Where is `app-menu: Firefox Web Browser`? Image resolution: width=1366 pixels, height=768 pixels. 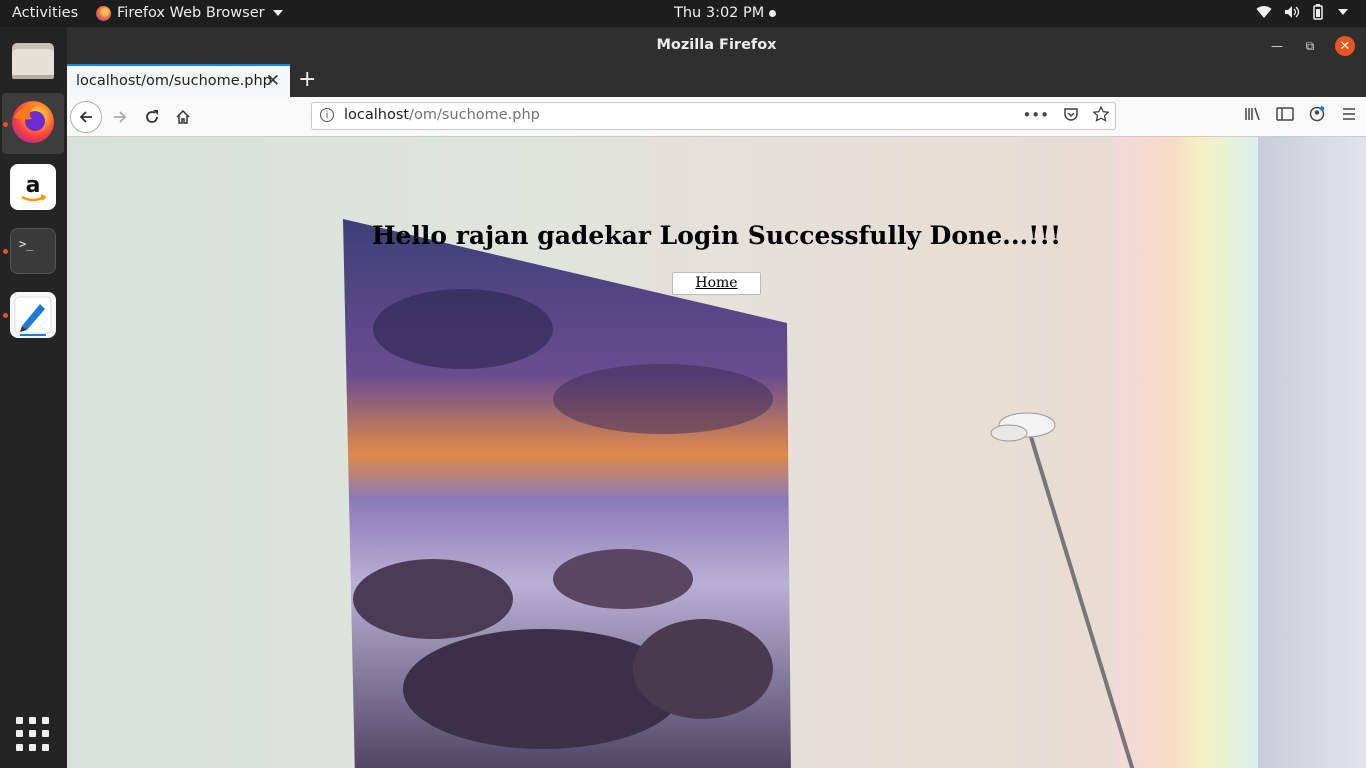 app-menu: Firefox Web Browser is located at coordinates (189, 13).